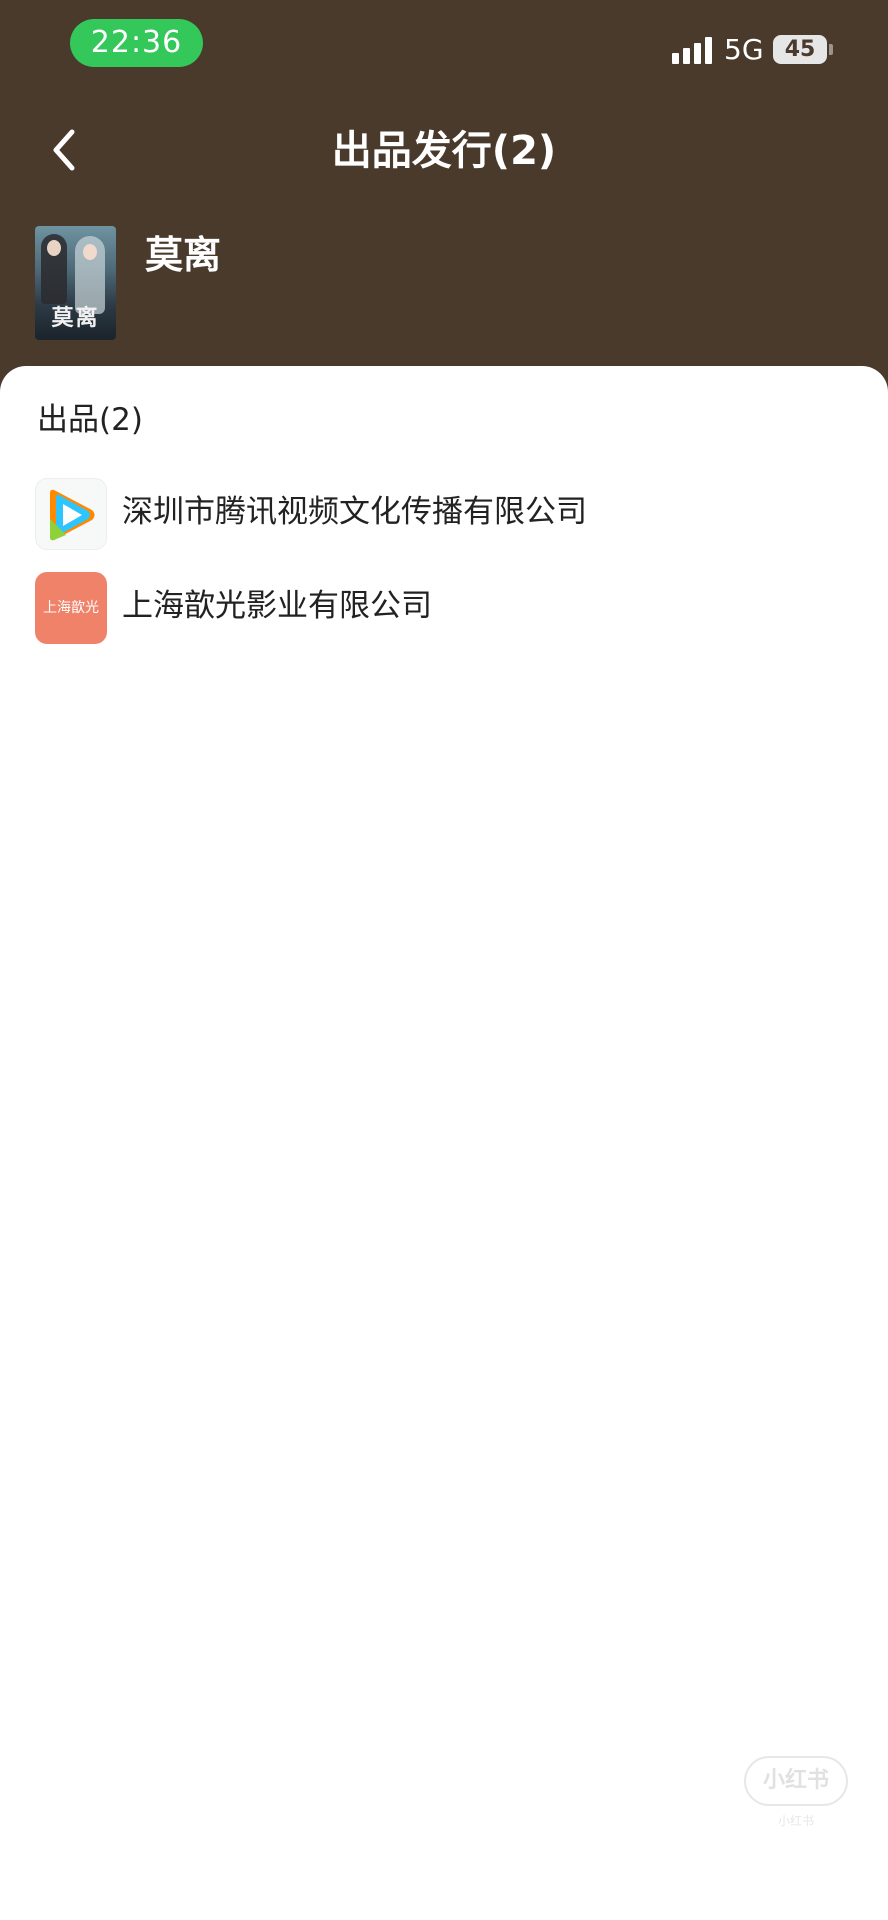  What do you see at coordinates (744, 49) in the screenshot?
I see `network-type: 5G` at bounding box center [744, 49].